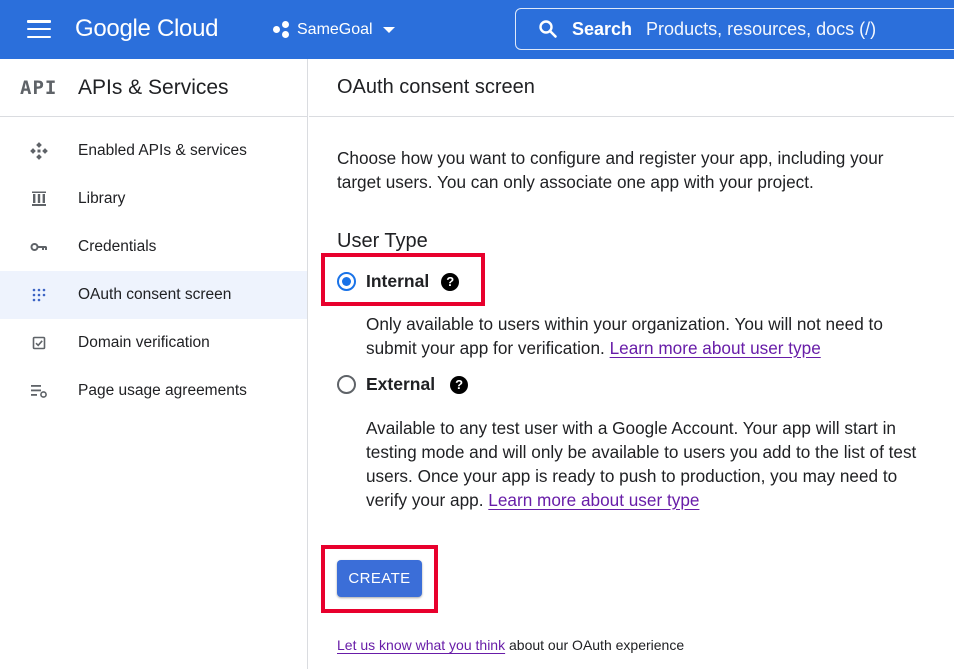  What do you see at coordinates (144, 342) in the screenshot?
I see `sidebar-item-label: Domain verification` at bounding box center [144, 342].